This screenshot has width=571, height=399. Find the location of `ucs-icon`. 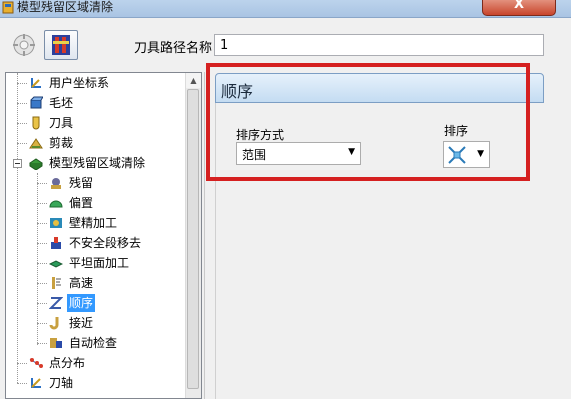

ucs-icon is located at coordinates (36, 83).